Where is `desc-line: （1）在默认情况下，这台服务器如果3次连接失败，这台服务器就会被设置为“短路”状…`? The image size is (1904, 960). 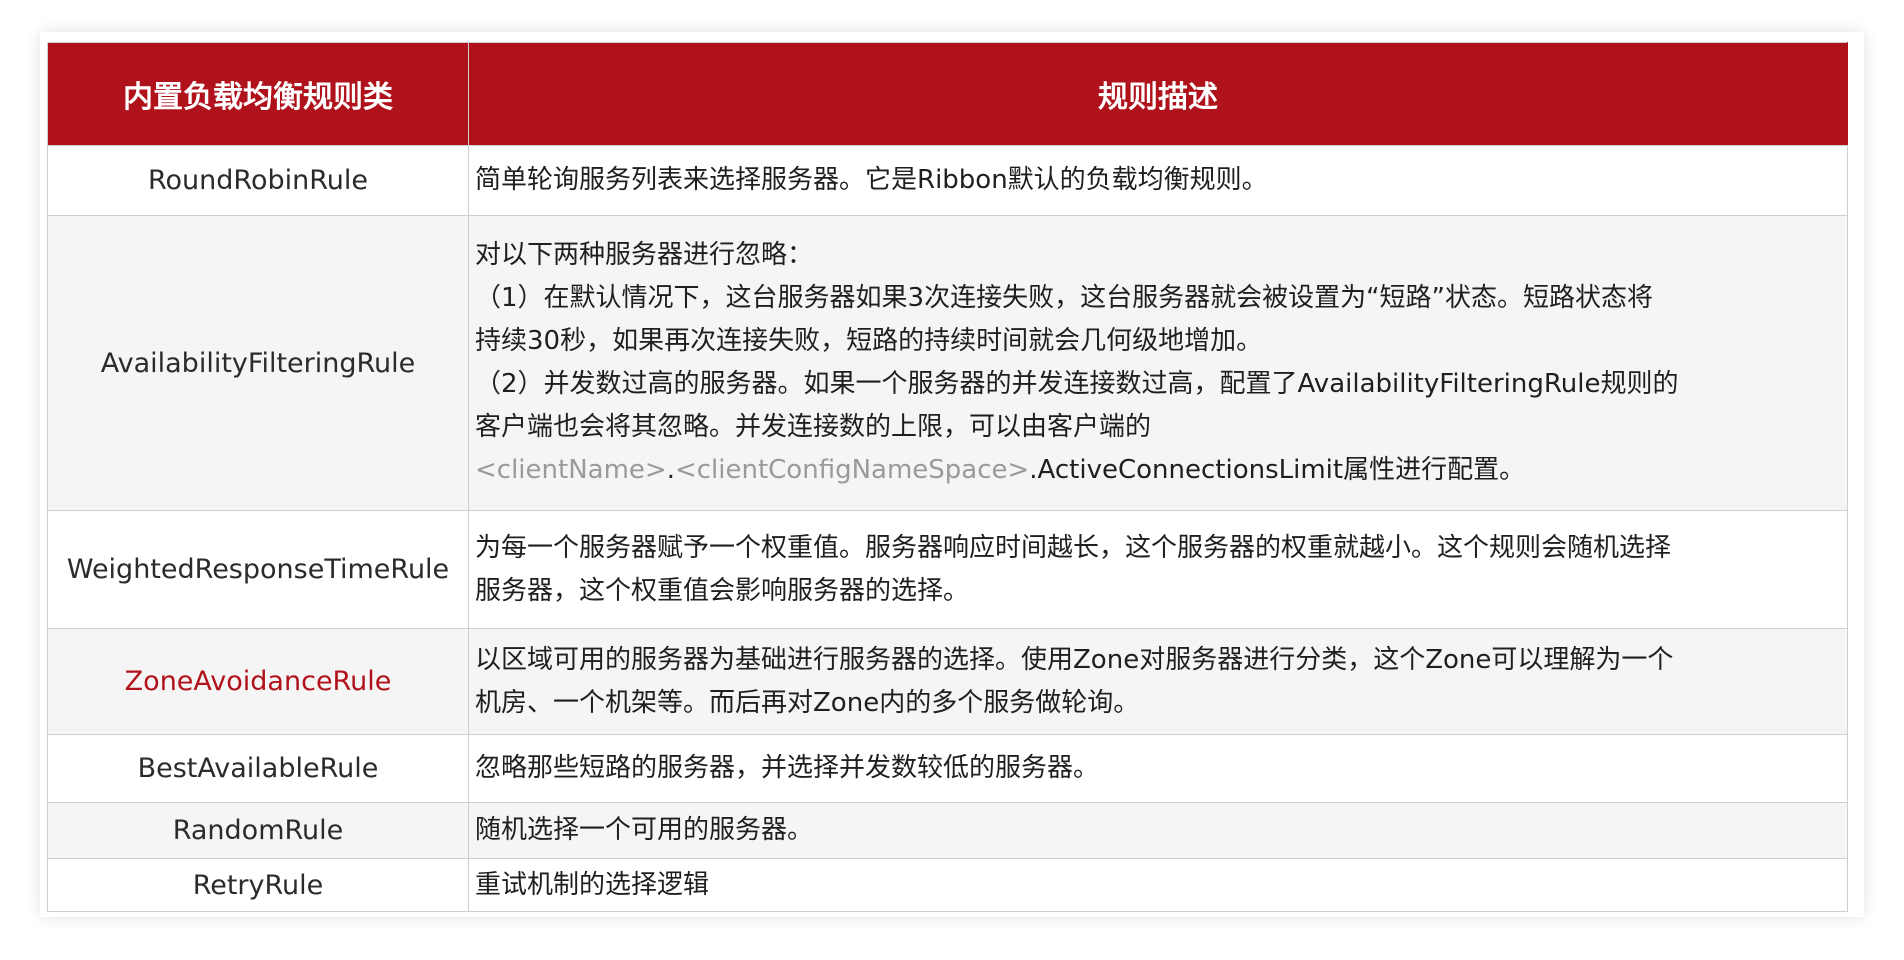 desc-line: （1）在默认情况下，这台服务器如果3次连接失败，这台服务器就会被设置为“短路”状… is located at coordinates (1064, 298).